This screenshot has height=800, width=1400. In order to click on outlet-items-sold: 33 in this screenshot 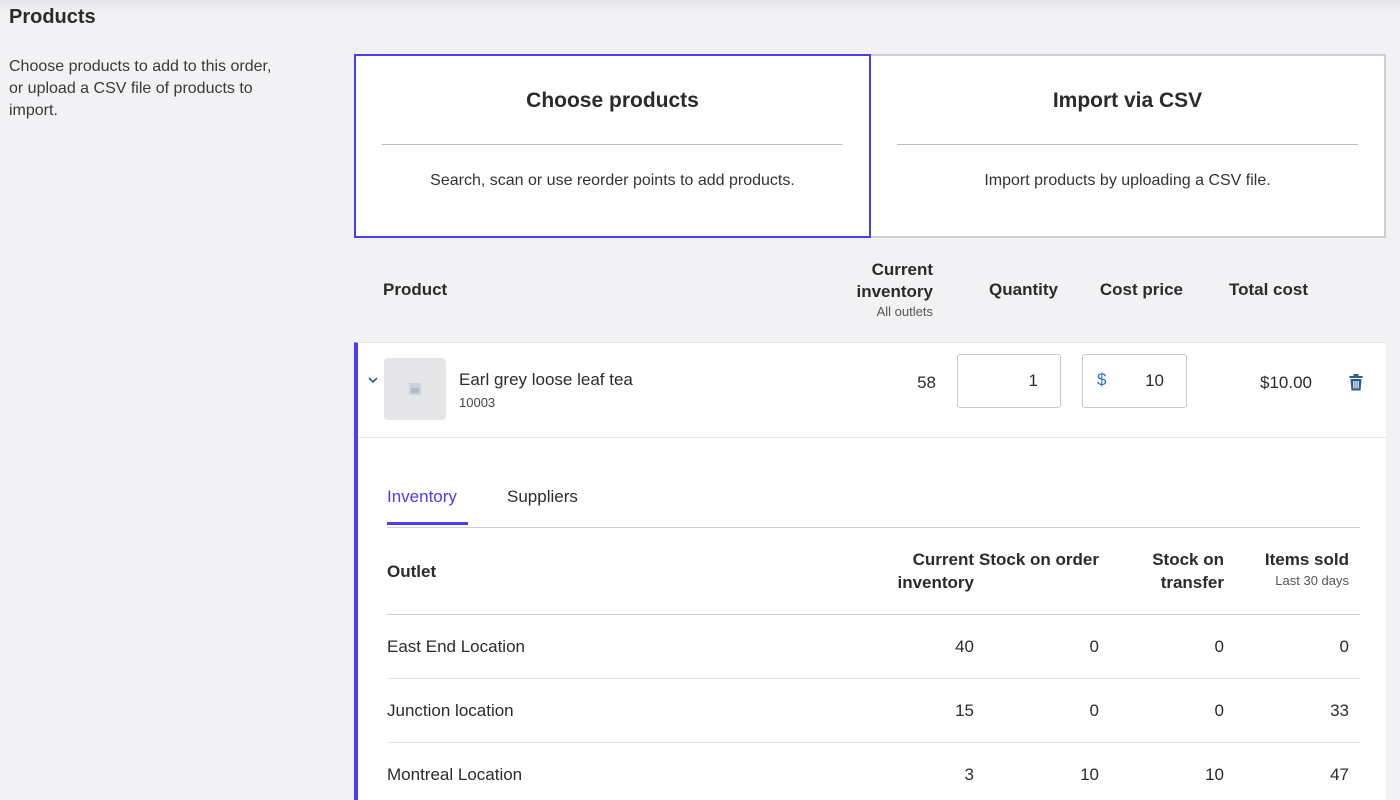, I will do `click(1339, 710)`.